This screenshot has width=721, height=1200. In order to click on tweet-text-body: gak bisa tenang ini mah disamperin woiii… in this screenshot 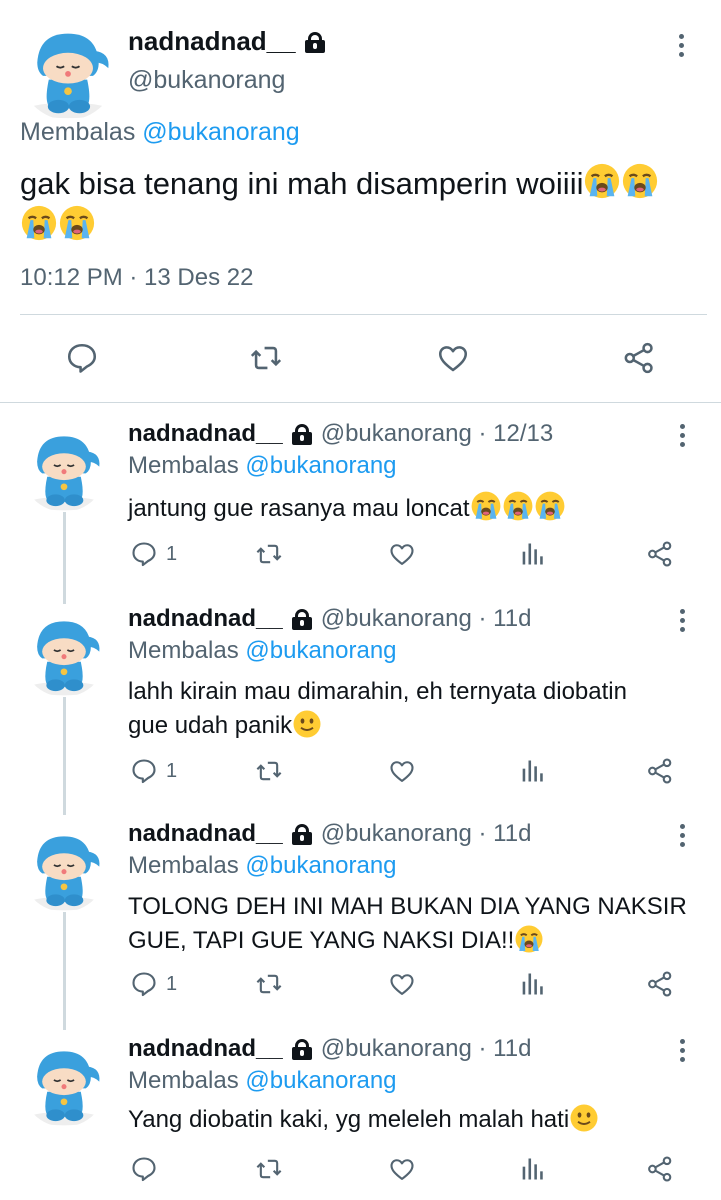, I will do `click(302, 183)`.